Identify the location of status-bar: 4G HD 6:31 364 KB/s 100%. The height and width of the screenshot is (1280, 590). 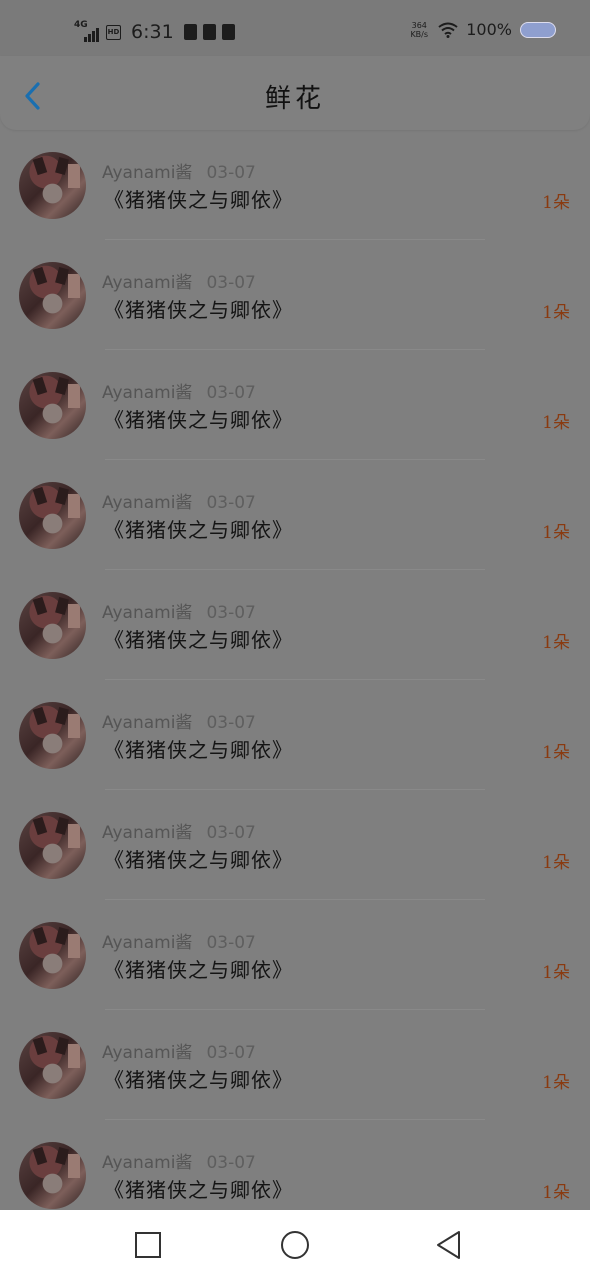
(295, 28).